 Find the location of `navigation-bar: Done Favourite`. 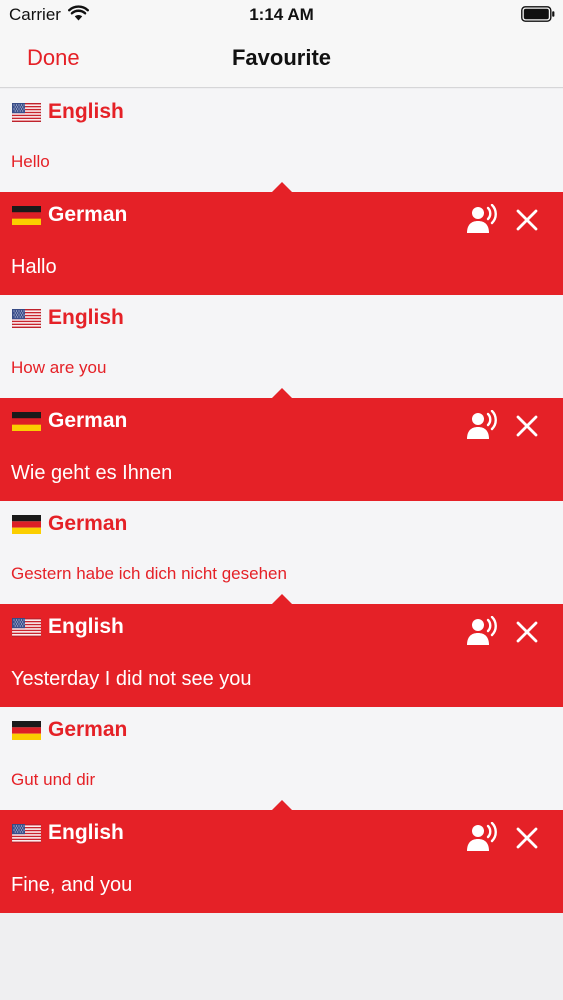

navigation-bar: Done Favourite is located at coordinates (281, 59).